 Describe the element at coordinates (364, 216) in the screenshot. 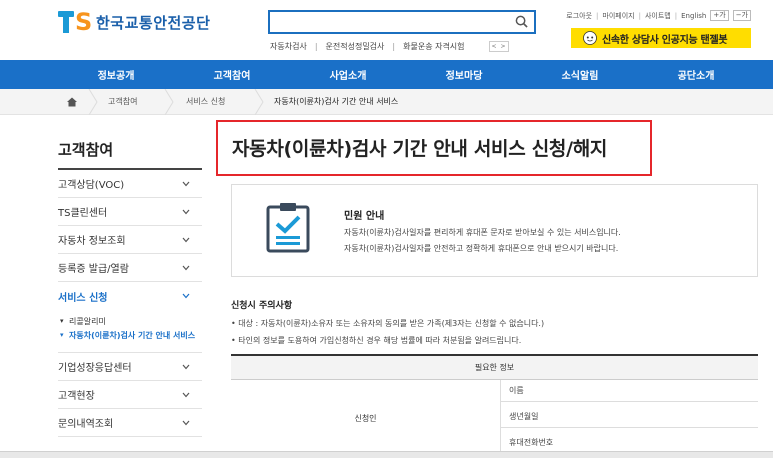

I see `info-heading: 민원 안내` at that location.